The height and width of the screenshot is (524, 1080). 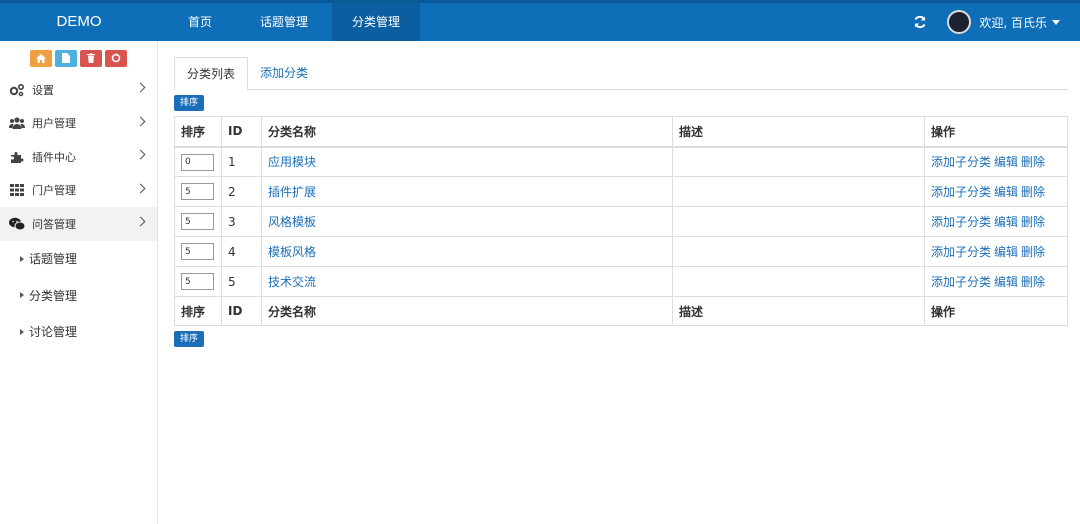 I want to click on wechat-icon, so click(x=17, y=224).